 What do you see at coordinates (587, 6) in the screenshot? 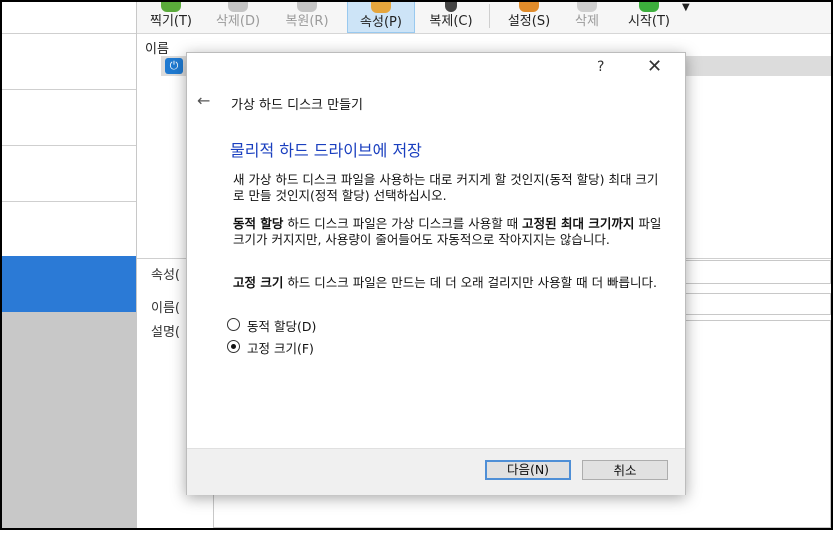
I see `discard-icon` at bounding box center [587, 6].